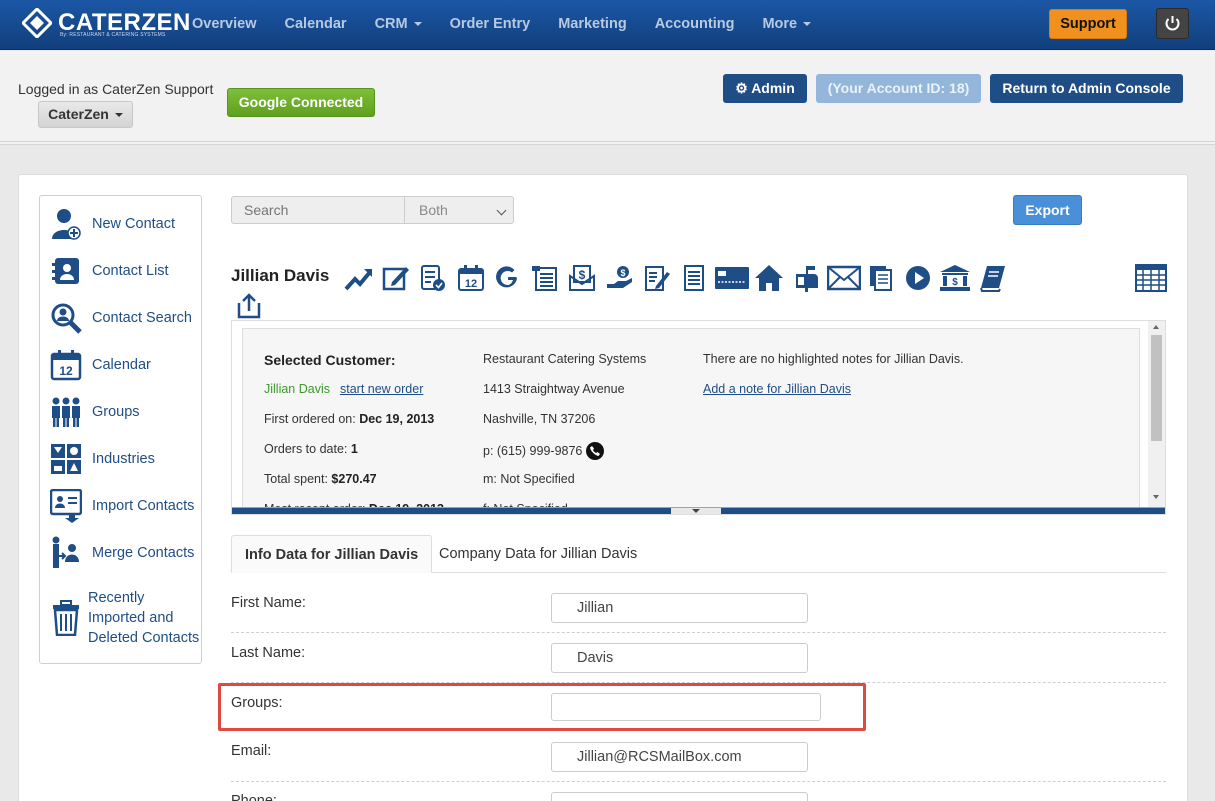  I want to click on sidebar-item-contact-search: Contact Search, so click(121, 318).